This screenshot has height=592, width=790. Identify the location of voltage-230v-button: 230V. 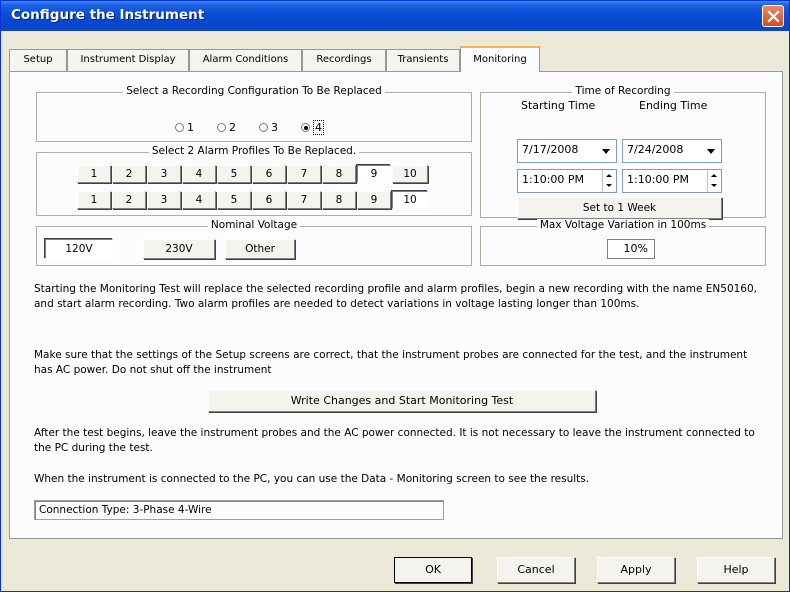
(179, 249).